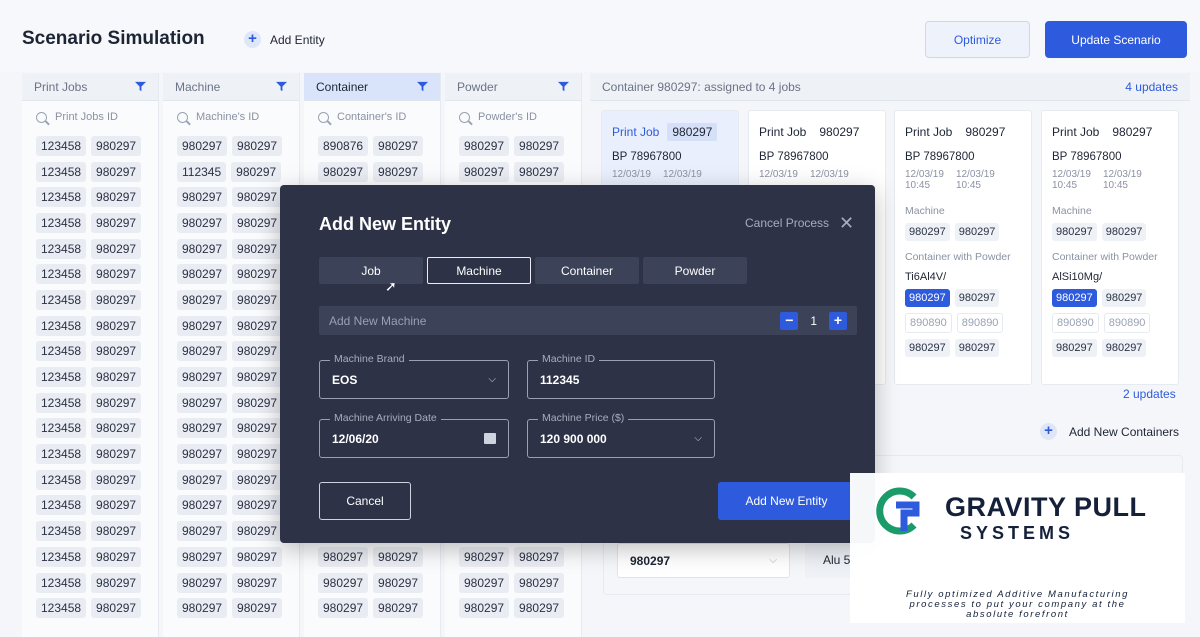  What do you see at coordinates (479, 270) in the screenshot?
I see `tab-machine: Machine` at bounding box center [479, 270].